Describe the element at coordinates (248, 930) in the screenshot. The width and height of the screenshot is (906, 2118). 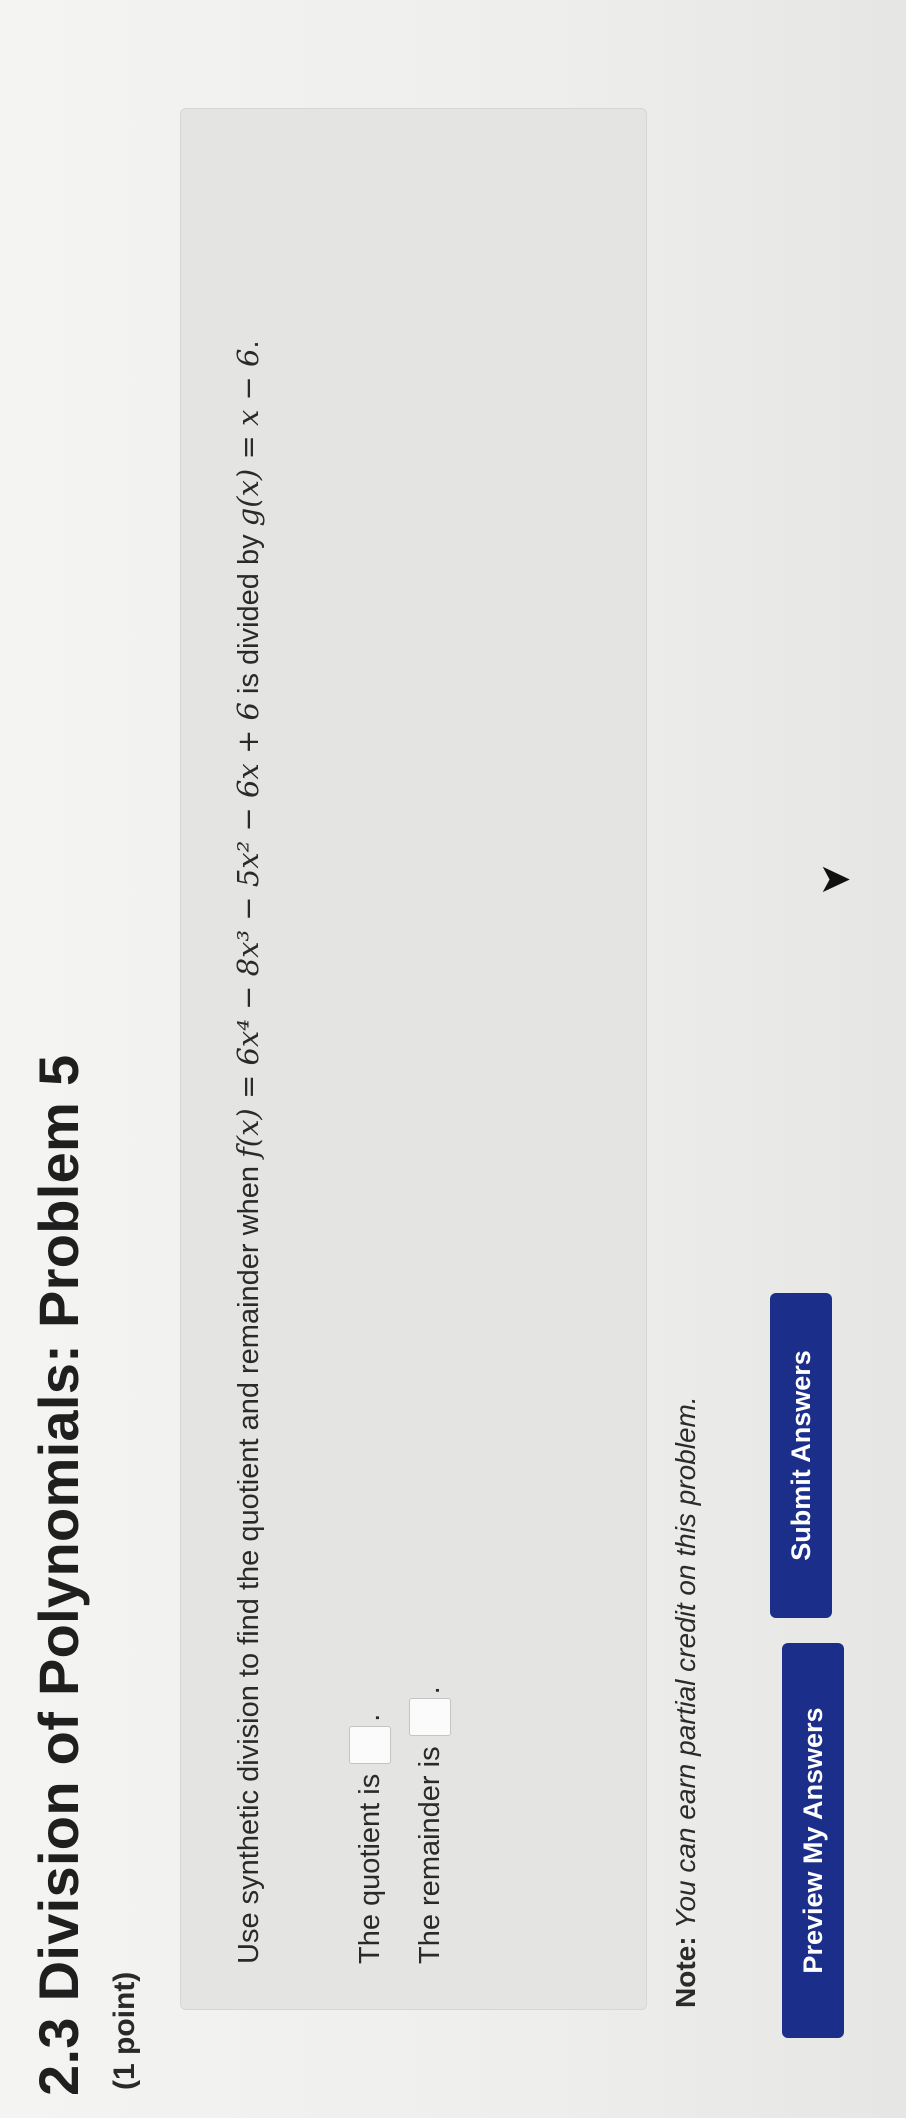
I see `f-expression: f(x) = 6x⁴ − 8x³ − 5x² − 6x + 6` at that location.